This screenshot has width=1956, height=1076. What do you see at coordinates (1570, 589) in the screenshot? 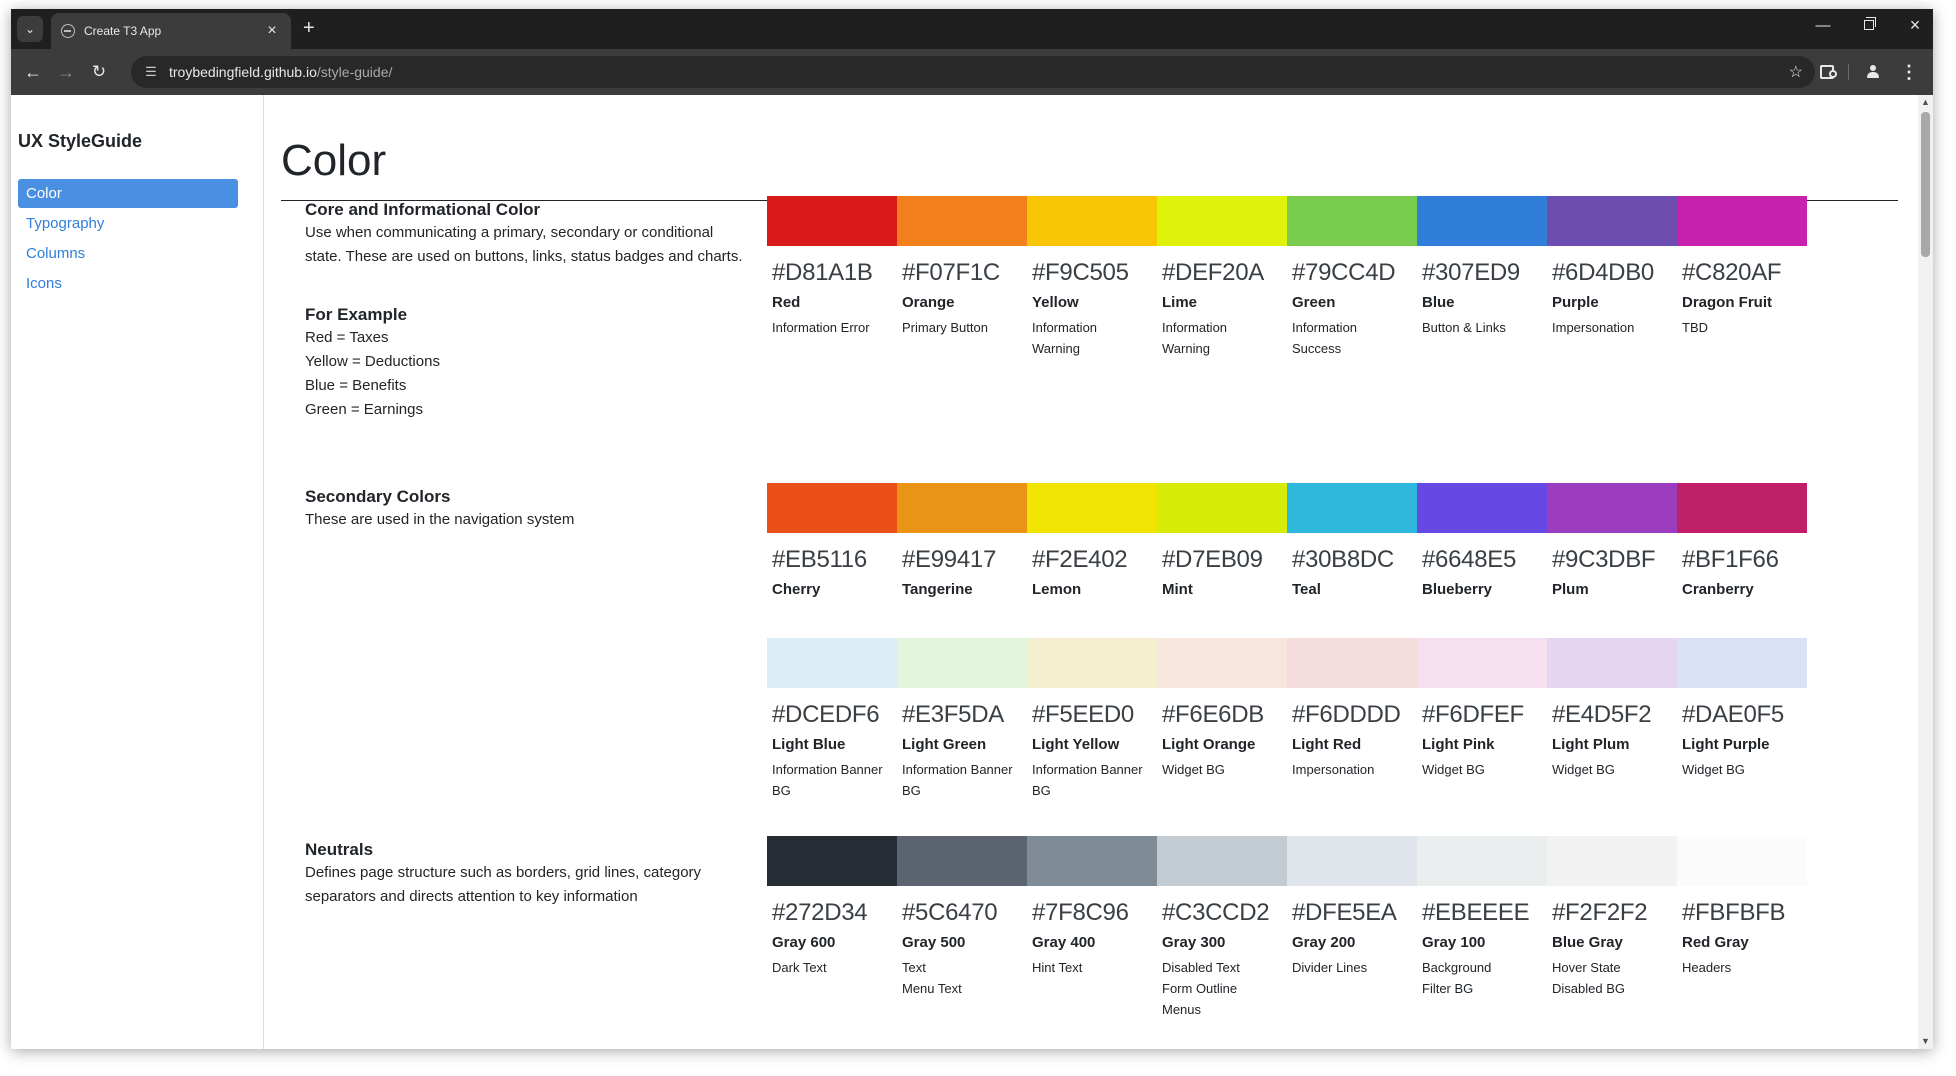
I see `color-name: Plum` at bounding box center [1570, 589].